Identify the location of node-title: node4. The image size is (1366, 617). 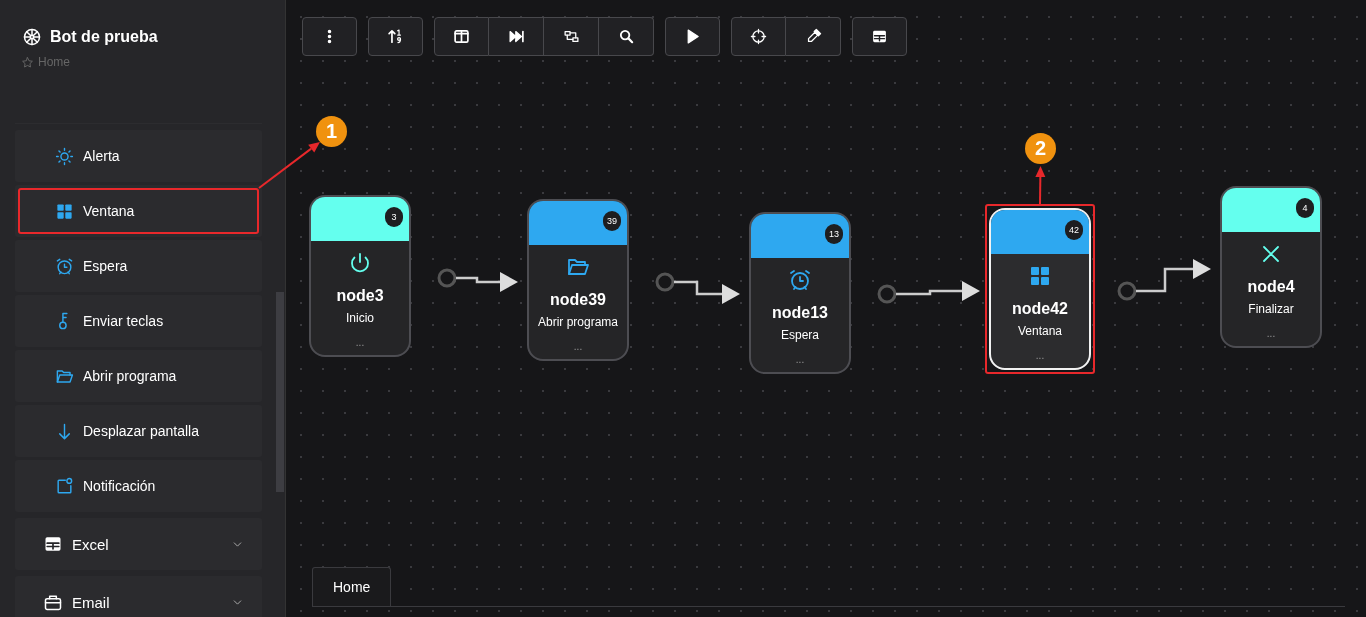
(1271, 287).